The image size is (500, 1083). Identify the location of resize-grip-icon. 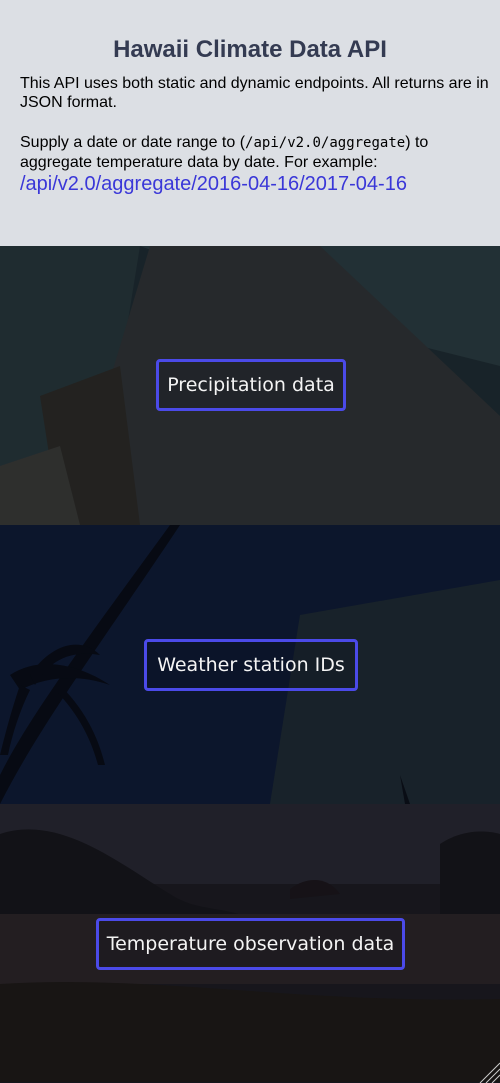
(488, 1071).